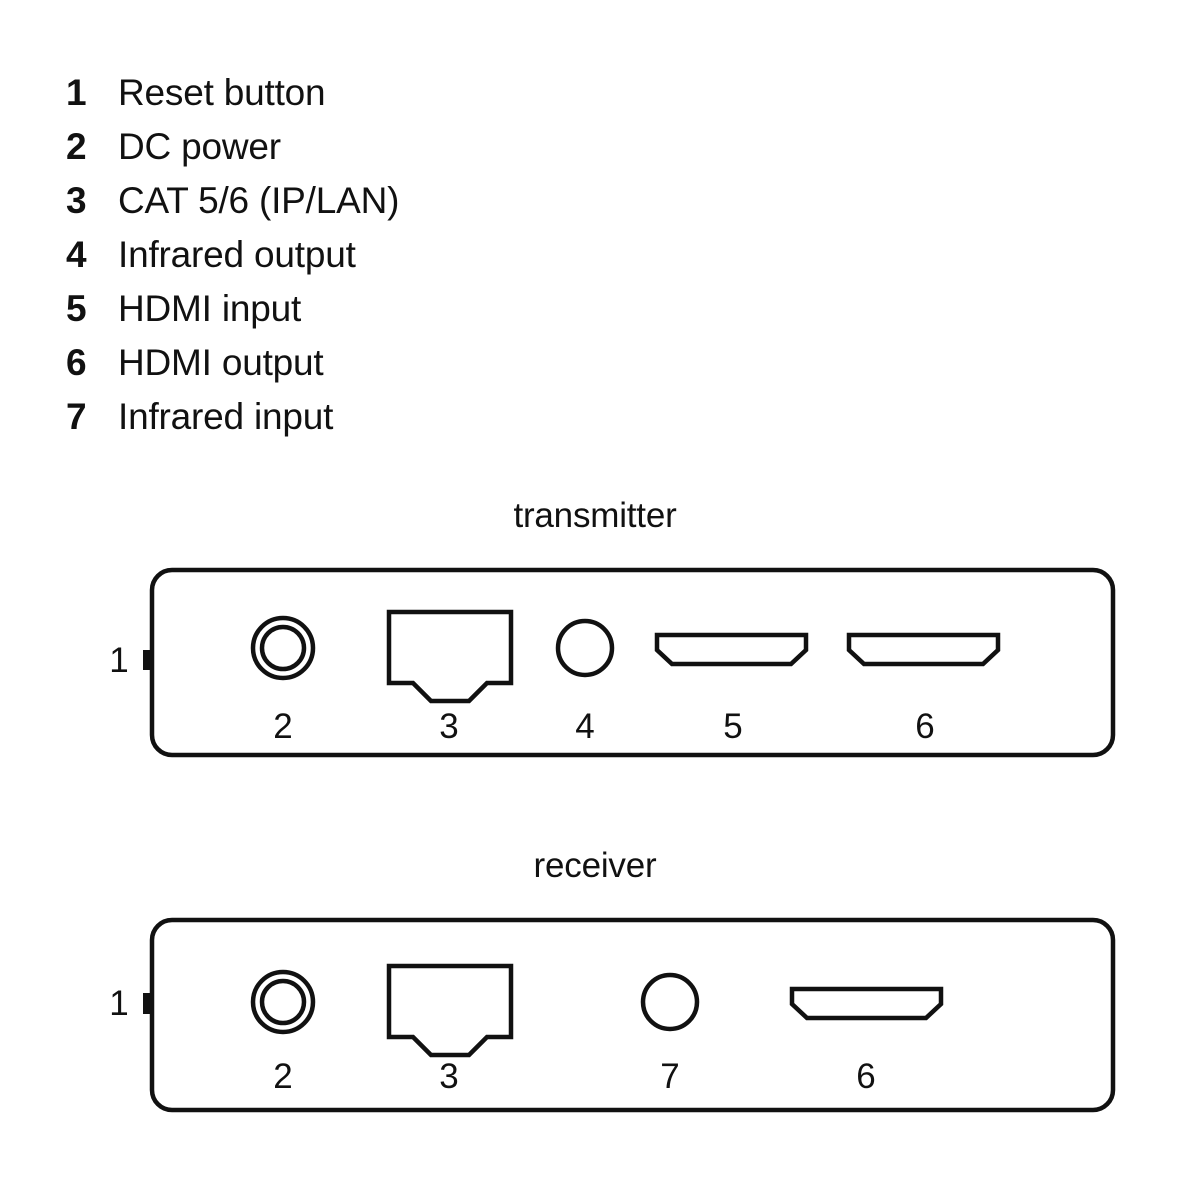 The height and width of the screenshot is (1200, 1200). What do you see at coordinates (221, 362) in the screenshot?
I see `legend-label: HDMI output` at bounding box center [221, 362].